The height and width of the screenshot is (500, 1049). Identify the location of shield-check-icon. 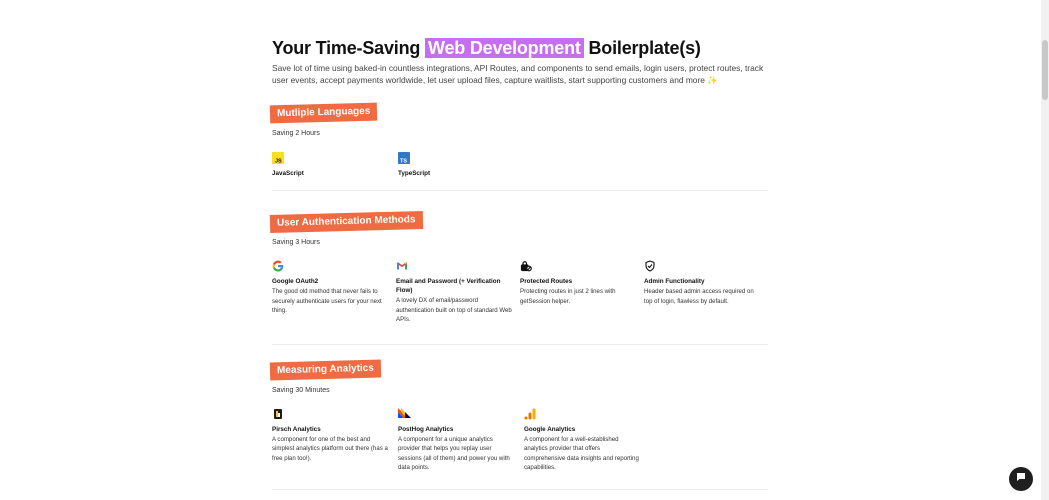
(650, 265).